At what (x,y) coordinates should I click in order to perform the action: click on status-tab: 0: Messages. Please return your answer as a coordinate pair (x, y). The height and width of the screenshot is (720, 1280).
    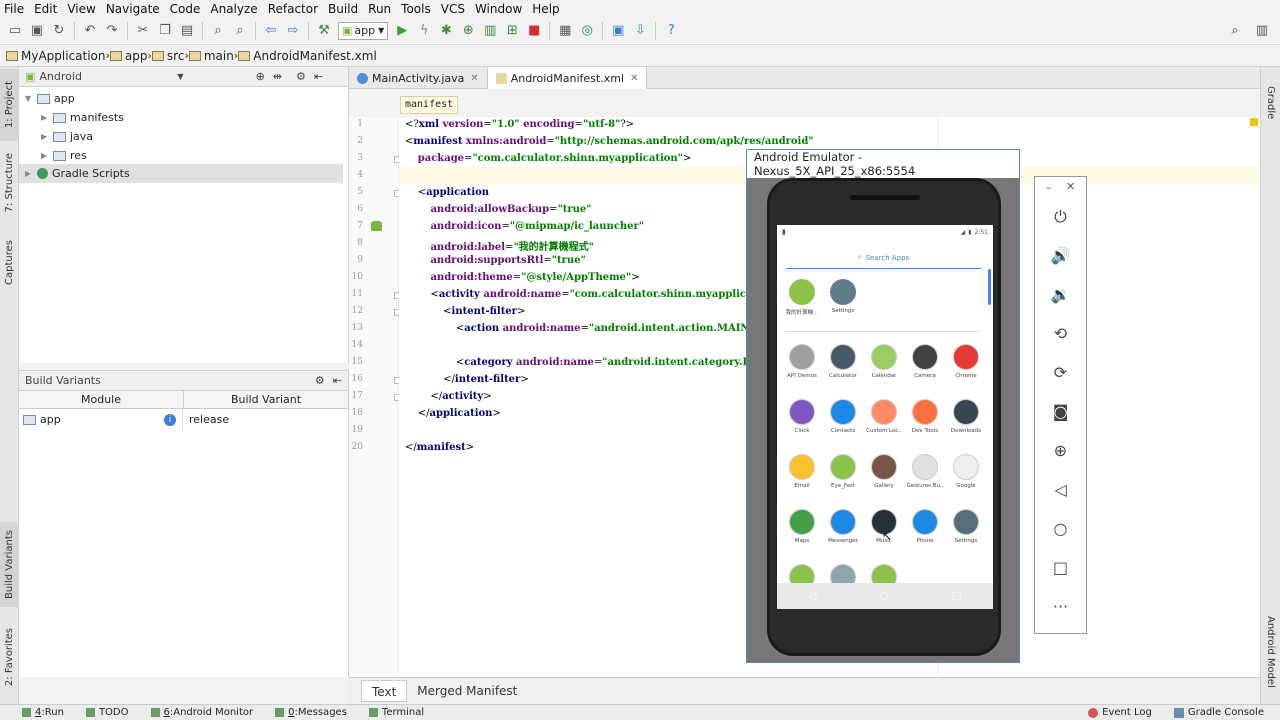
    Looking at the image, I should click on (311, 712).